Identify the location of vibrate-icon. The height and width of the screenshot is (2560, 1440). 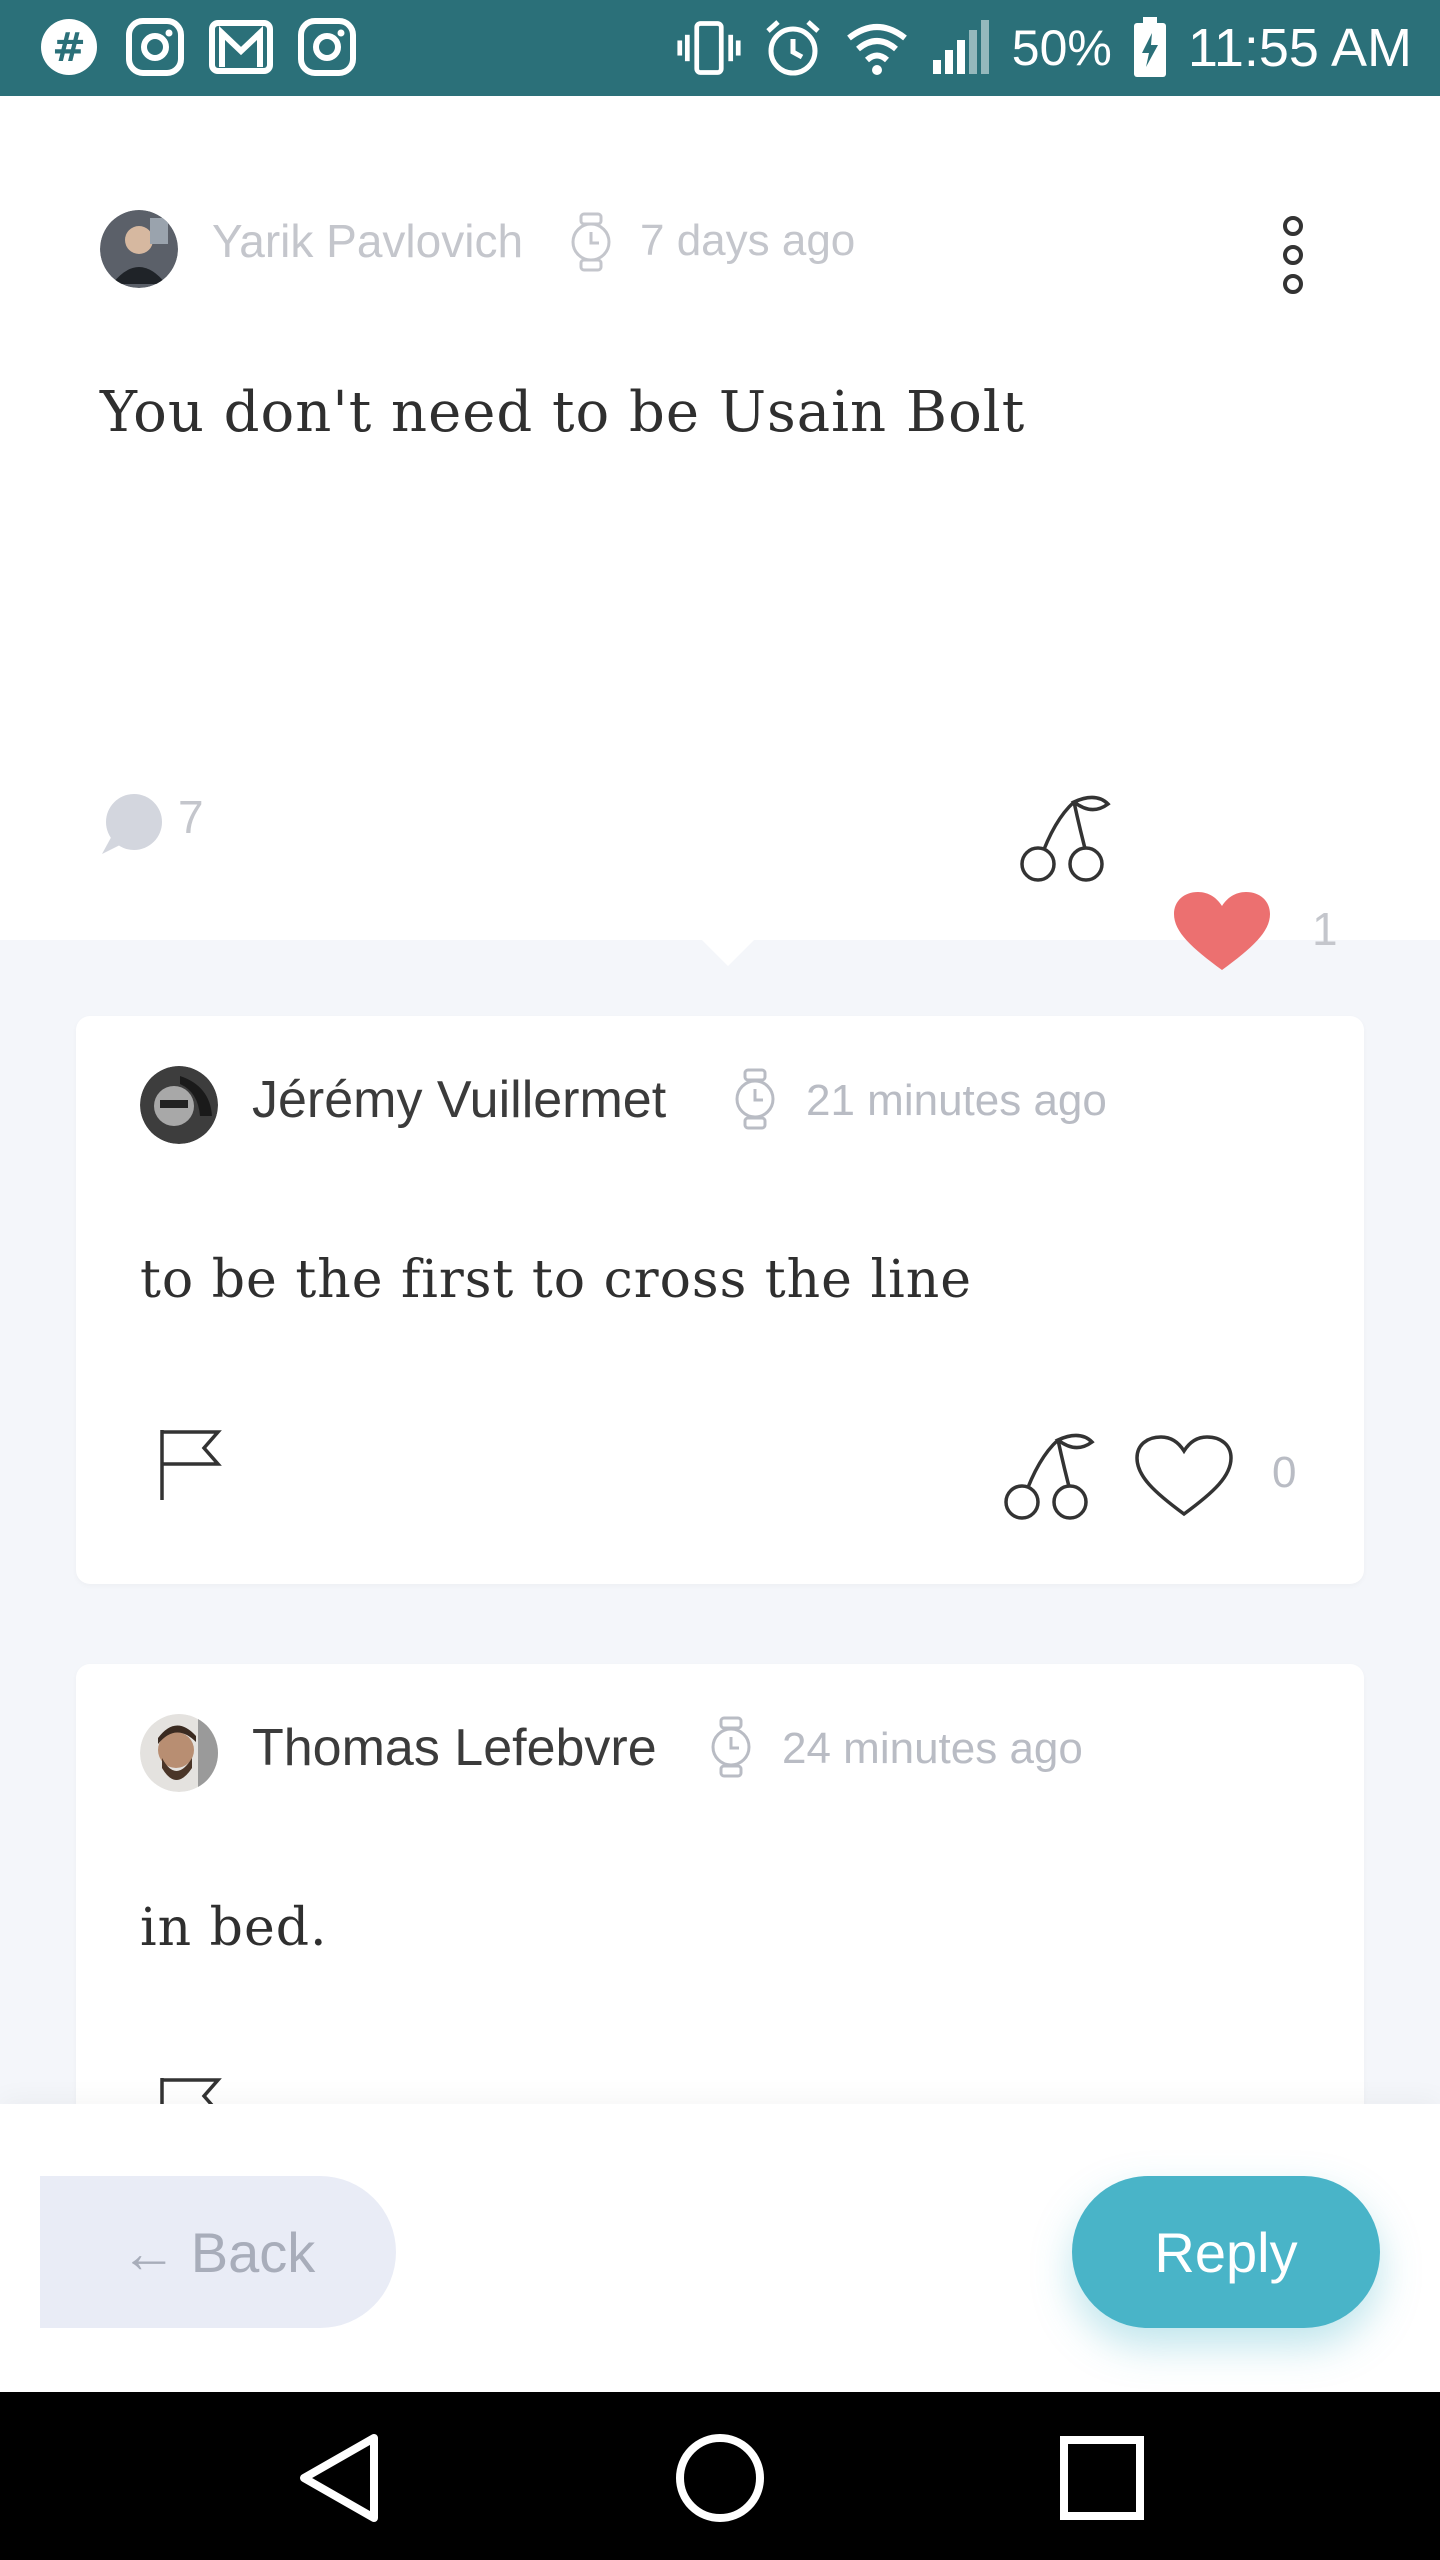
(709, 48).